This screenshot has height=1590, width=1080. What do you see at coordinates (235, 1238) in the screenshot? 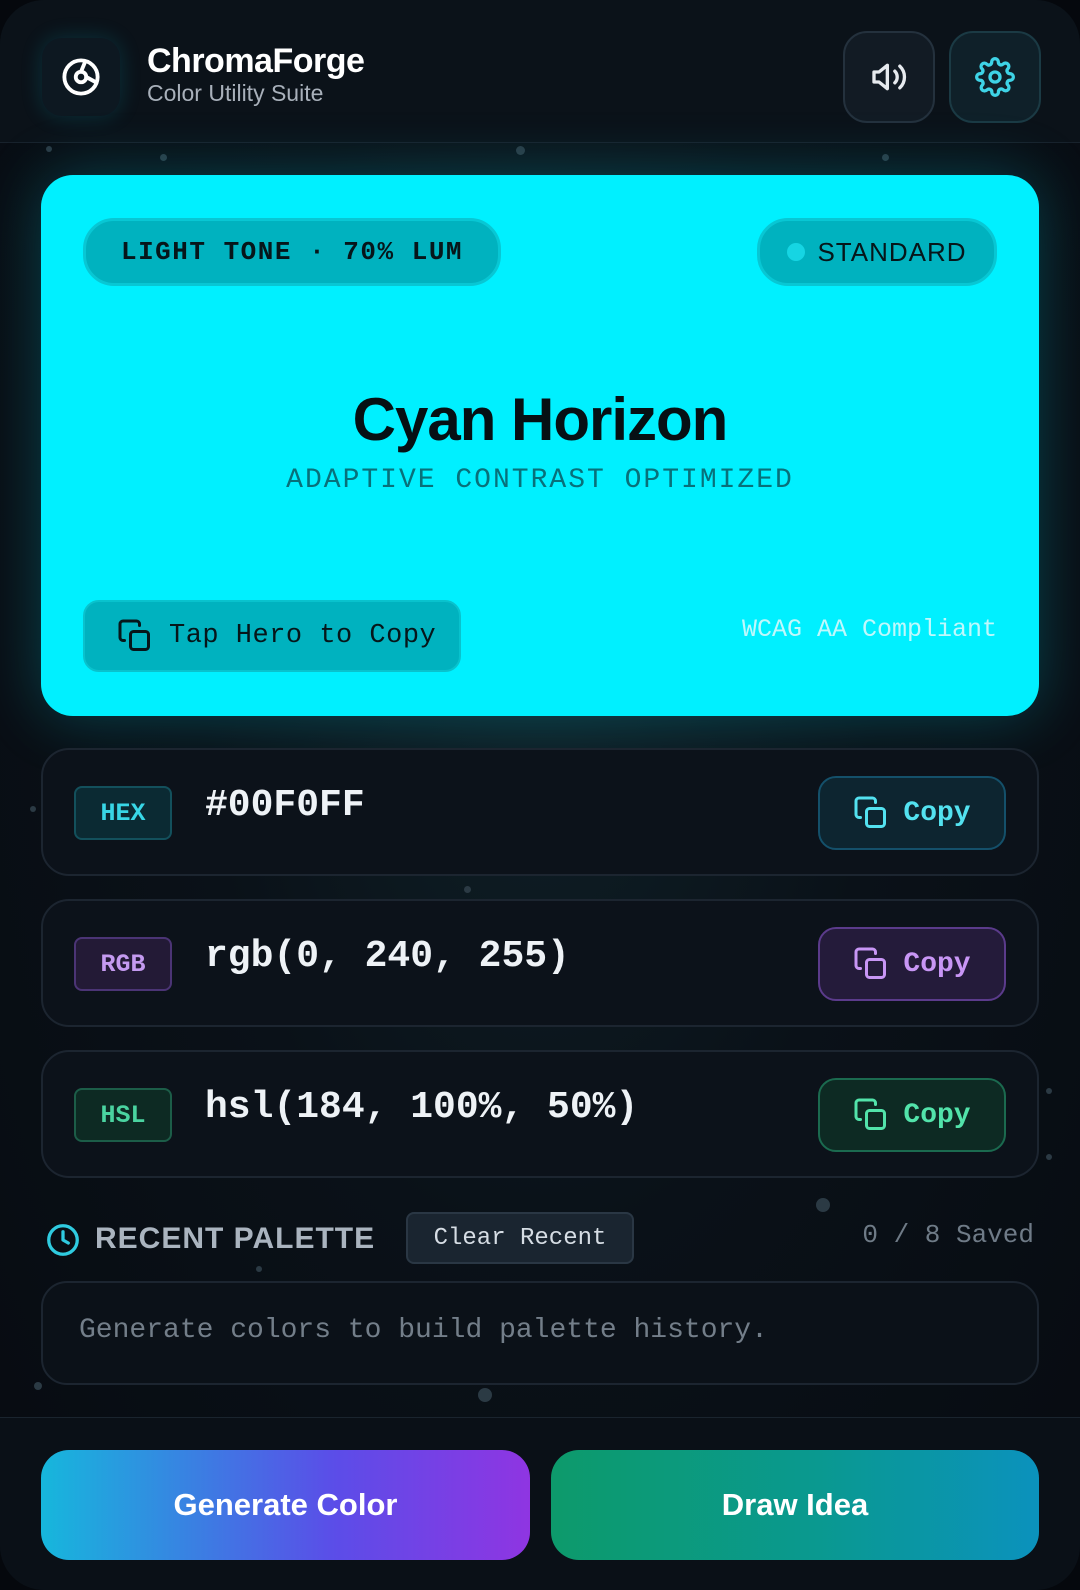
I see `recent-palette-title: RECENT PALETTE` at bounding box center [235, 1238].